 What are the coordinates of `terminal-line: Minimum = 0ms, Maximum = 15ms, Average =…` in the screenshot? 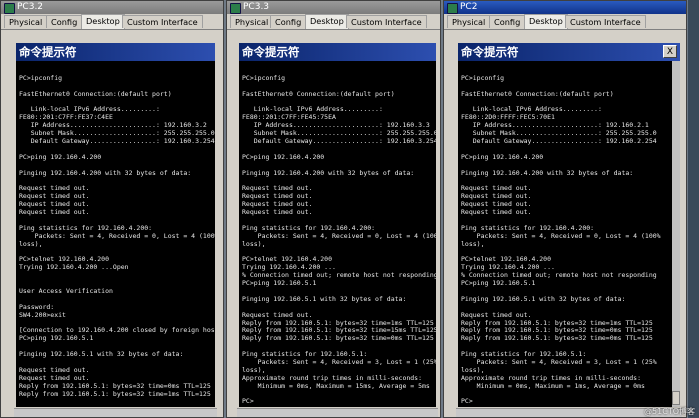 It's located at (336, 385).